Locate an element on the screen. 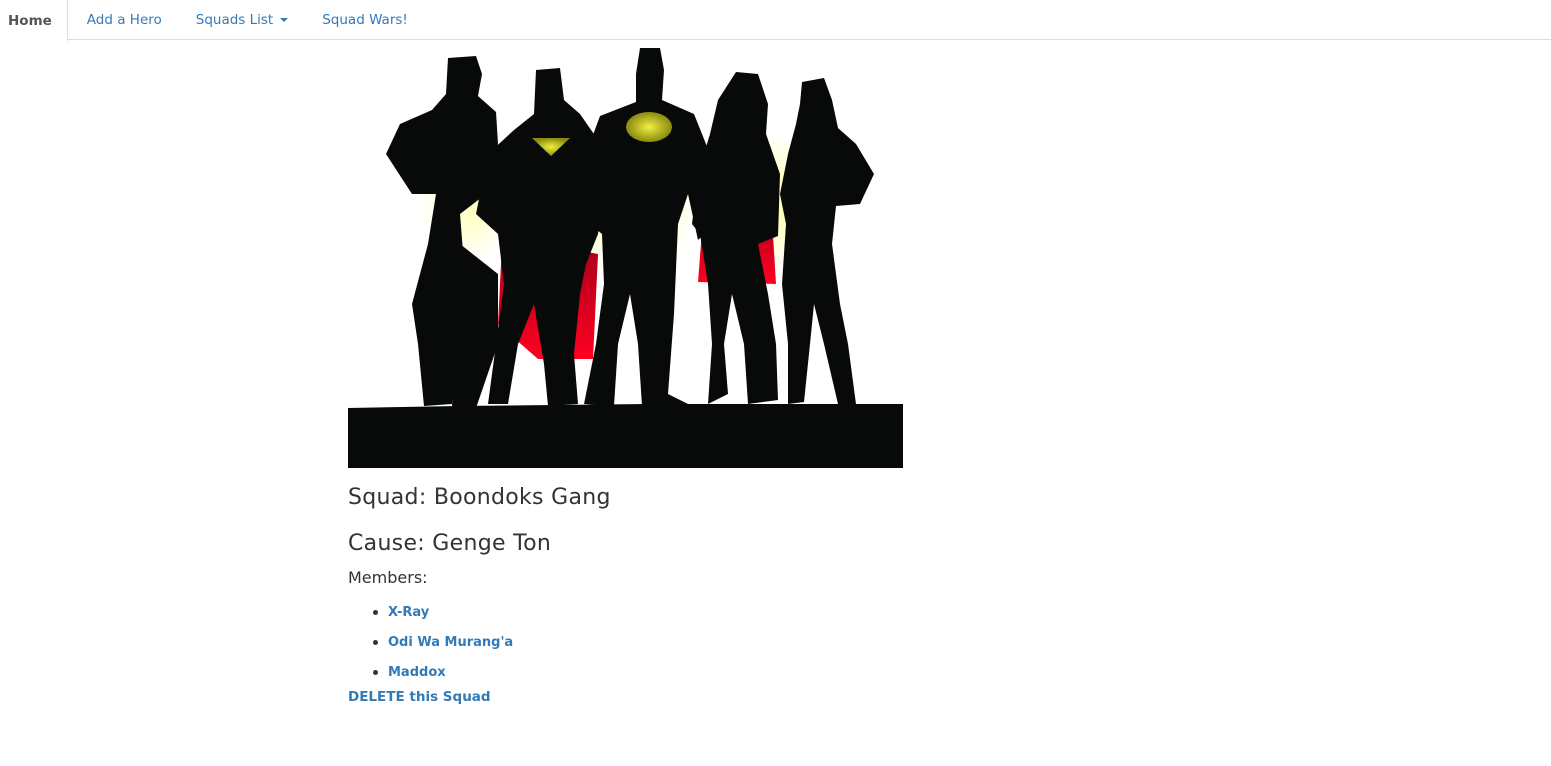  delete-squad-link: DELETE this Squad is located at coordinates (419, 697).